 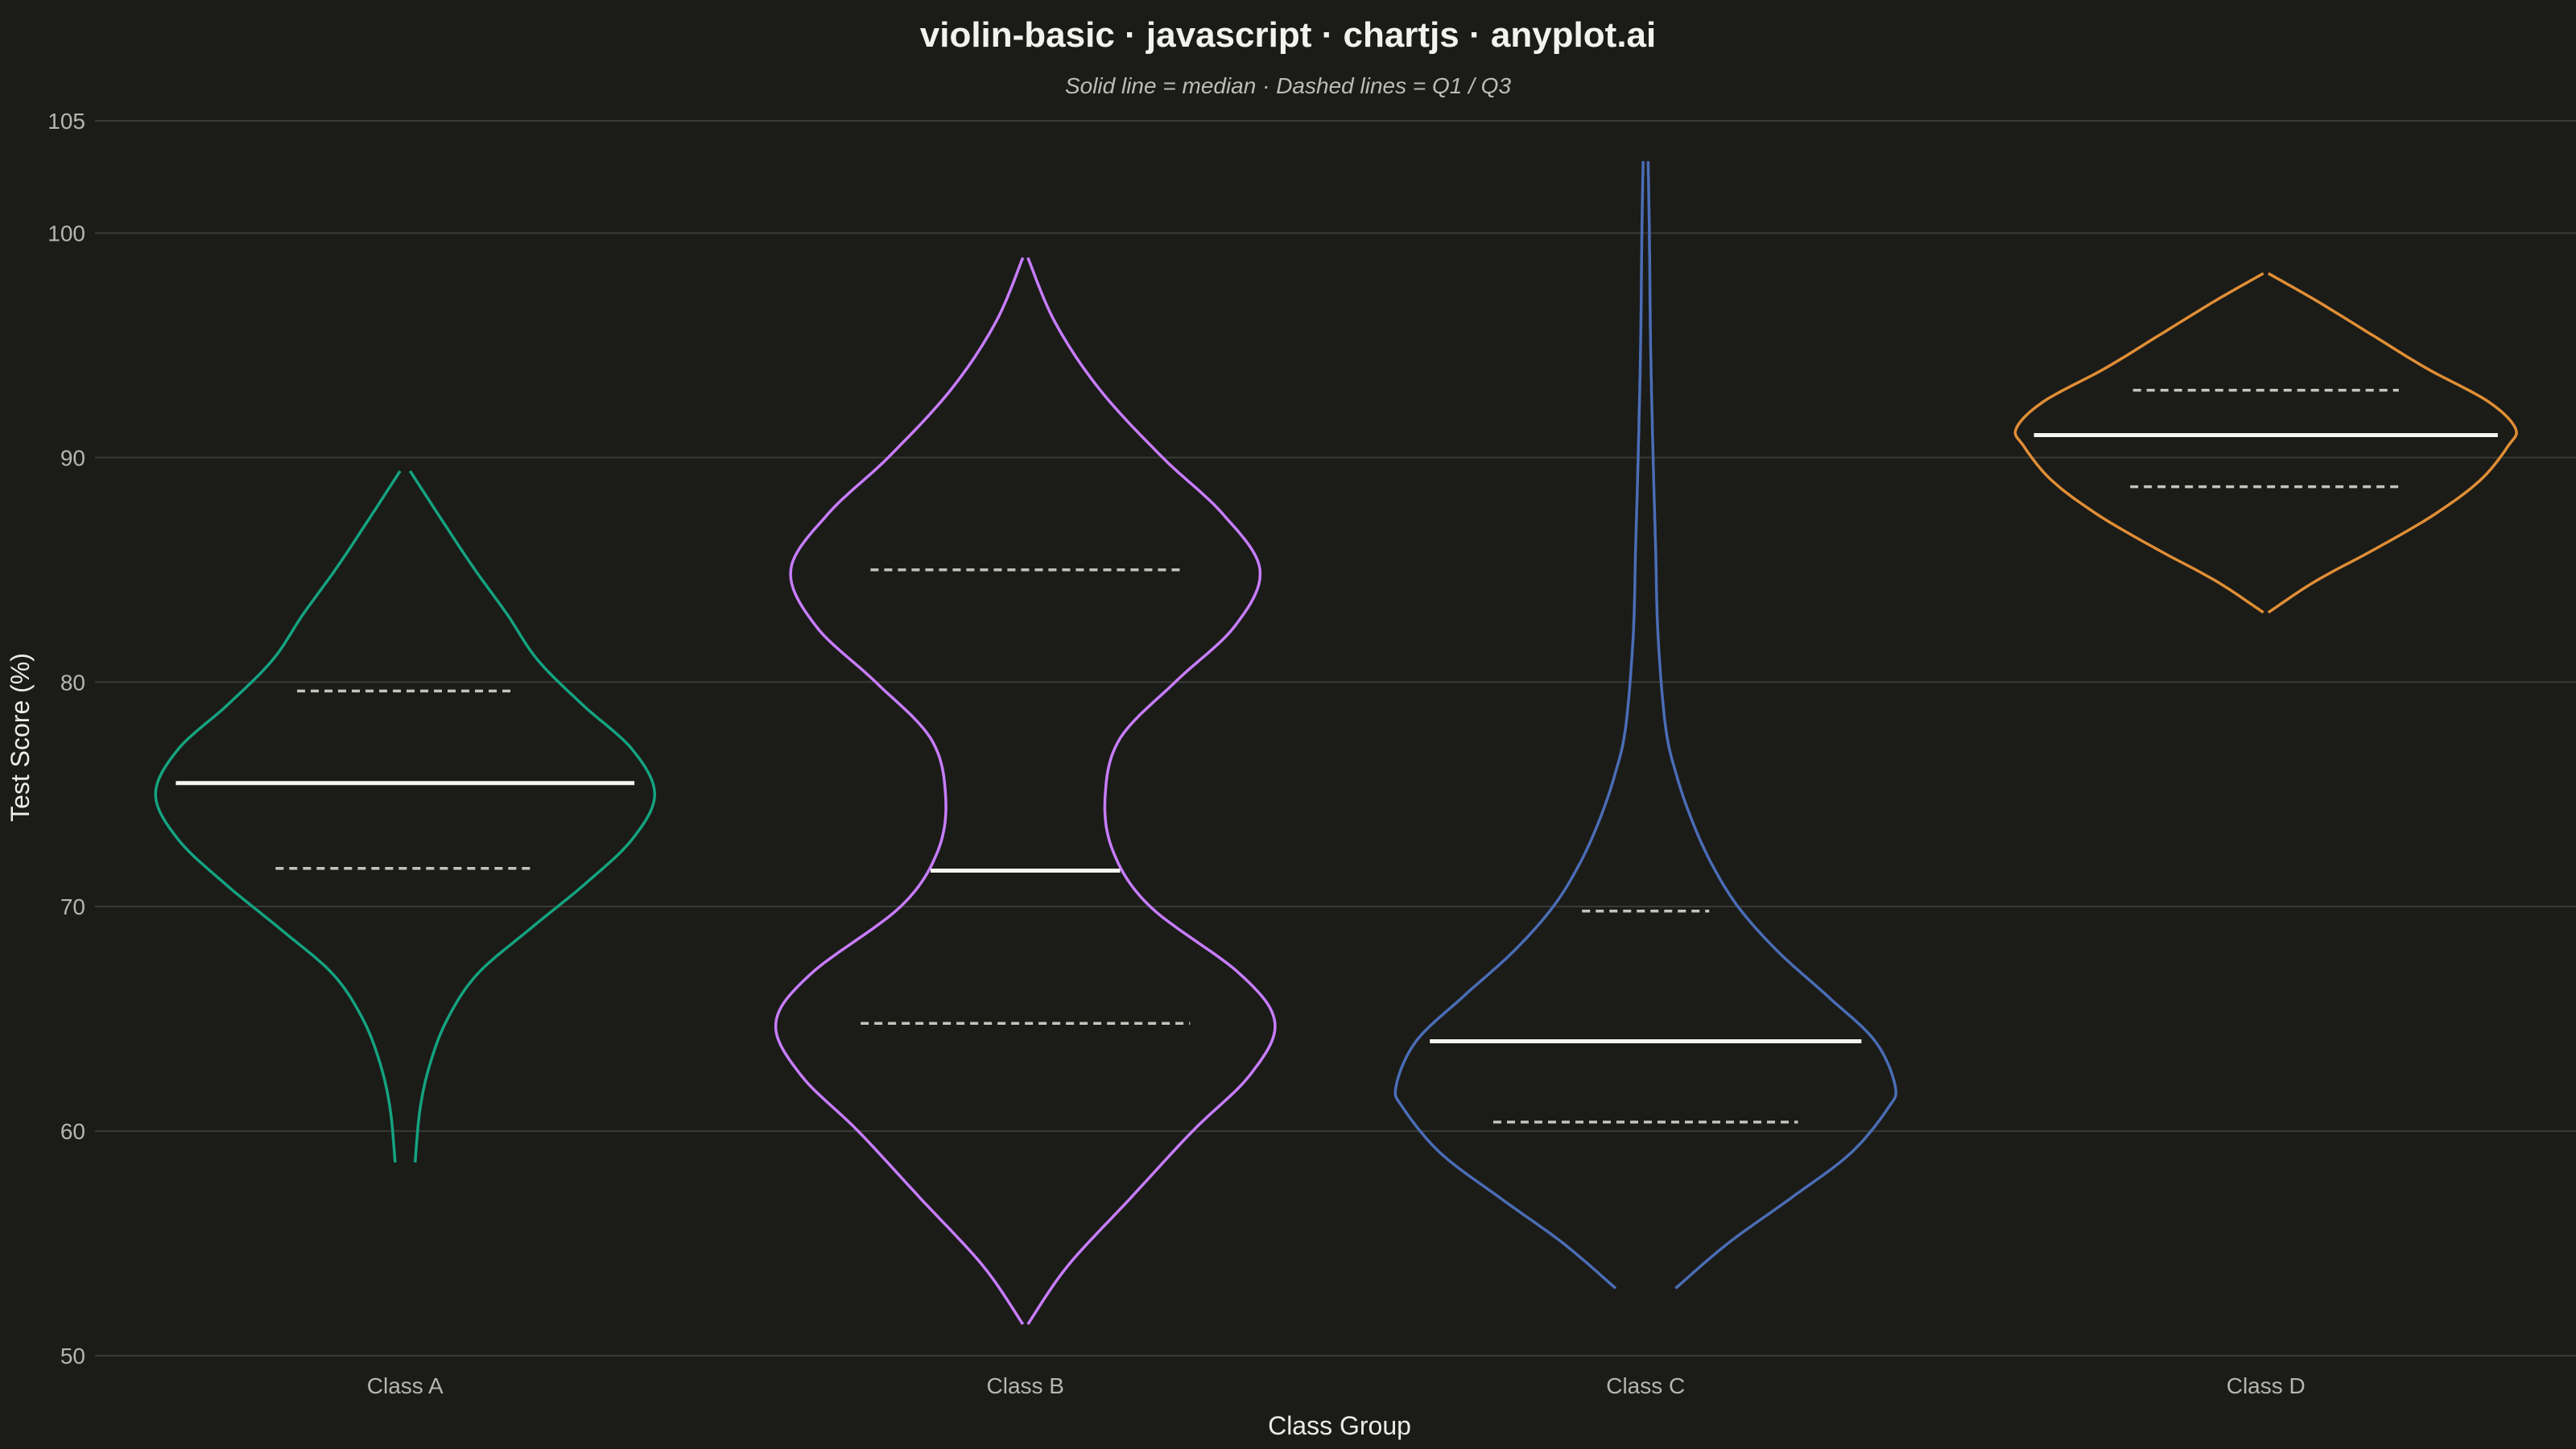 What do you see at coordinates (72, 906) in the screenshot?
I see `y-tick-label: 70` at bounding box center [72, 906].